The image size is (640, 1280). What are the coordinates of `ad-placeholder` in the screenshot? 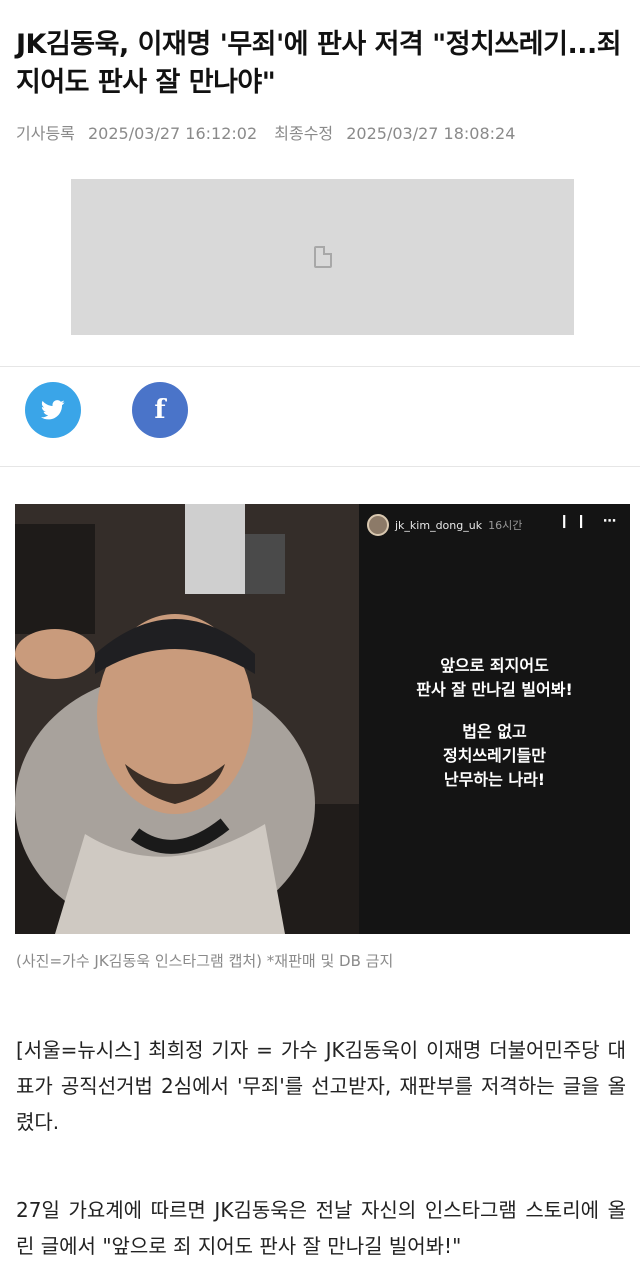 It's located at (322, 257).